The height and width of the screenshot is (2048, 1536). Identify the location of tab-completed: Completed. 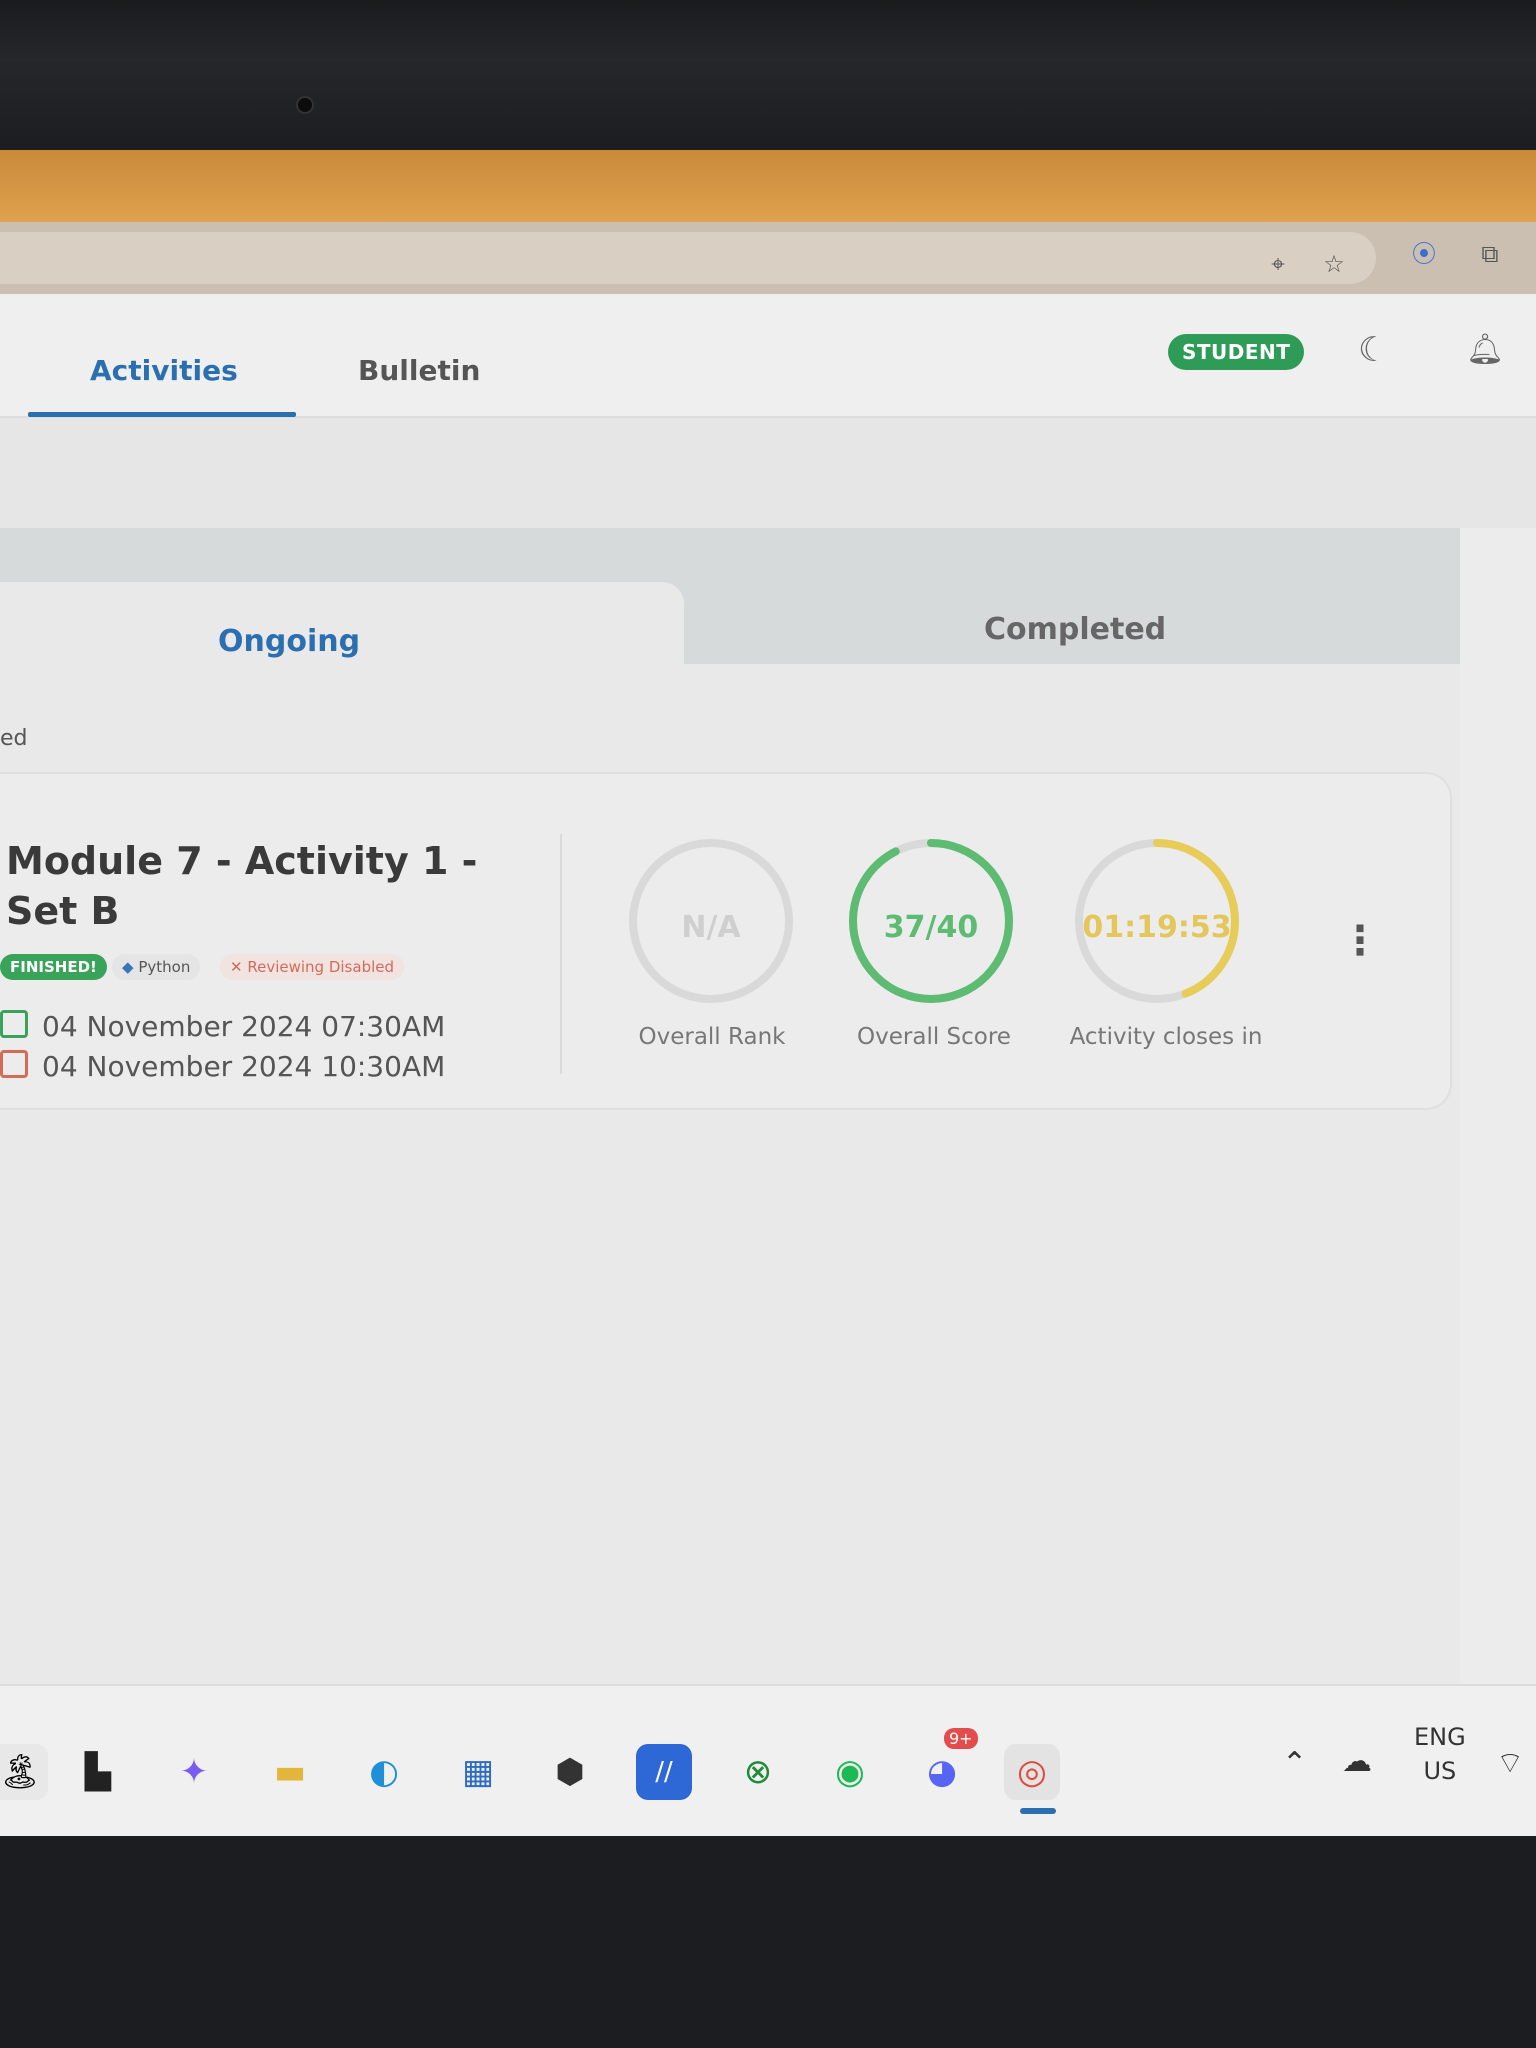
(1075, 629).